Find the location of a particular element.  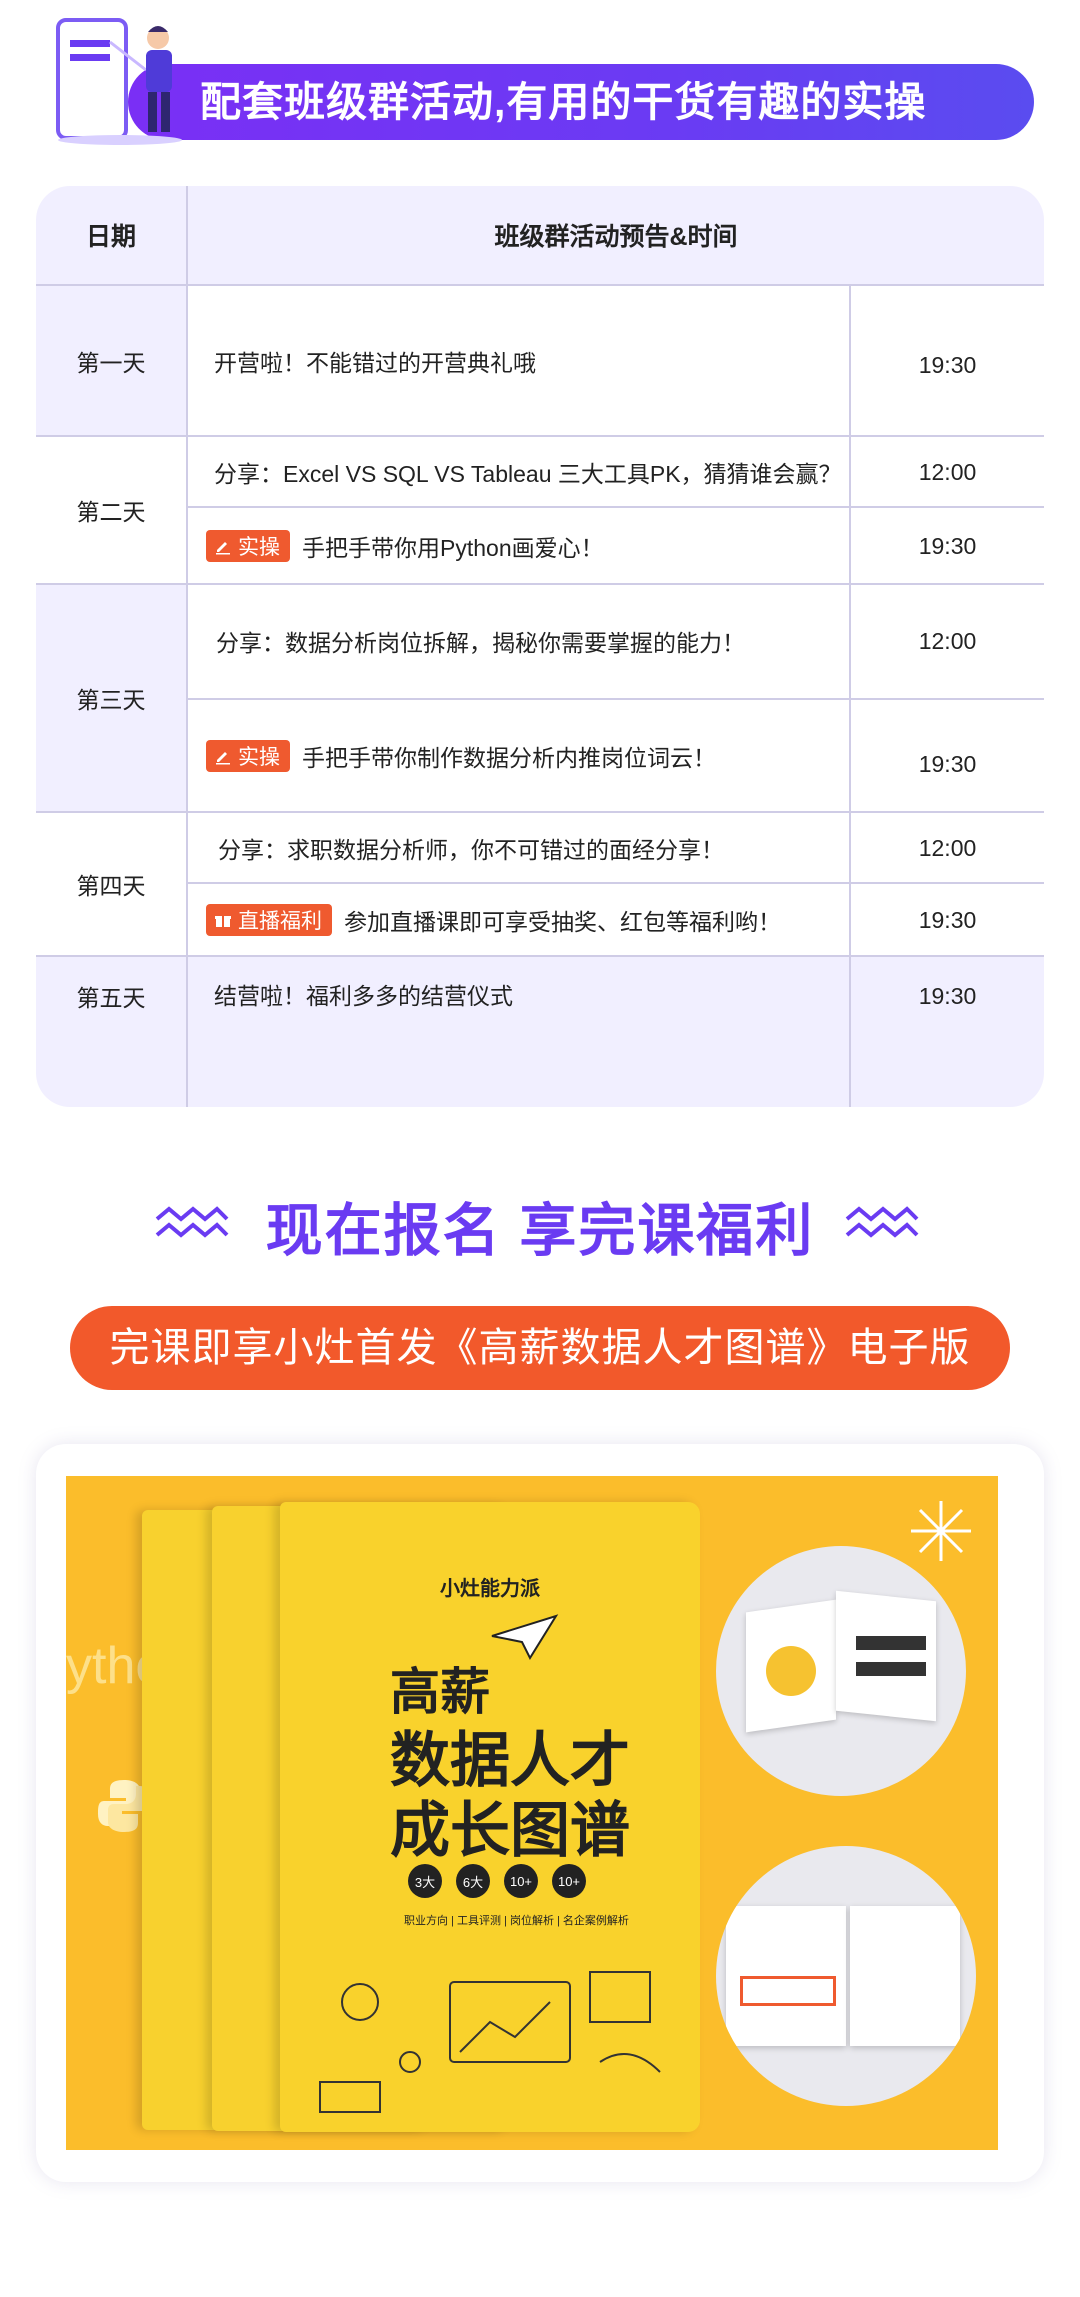

activity-banner: 配套班级群活动,有用的干货有趣的实操 is located at coordinates (540, 75).